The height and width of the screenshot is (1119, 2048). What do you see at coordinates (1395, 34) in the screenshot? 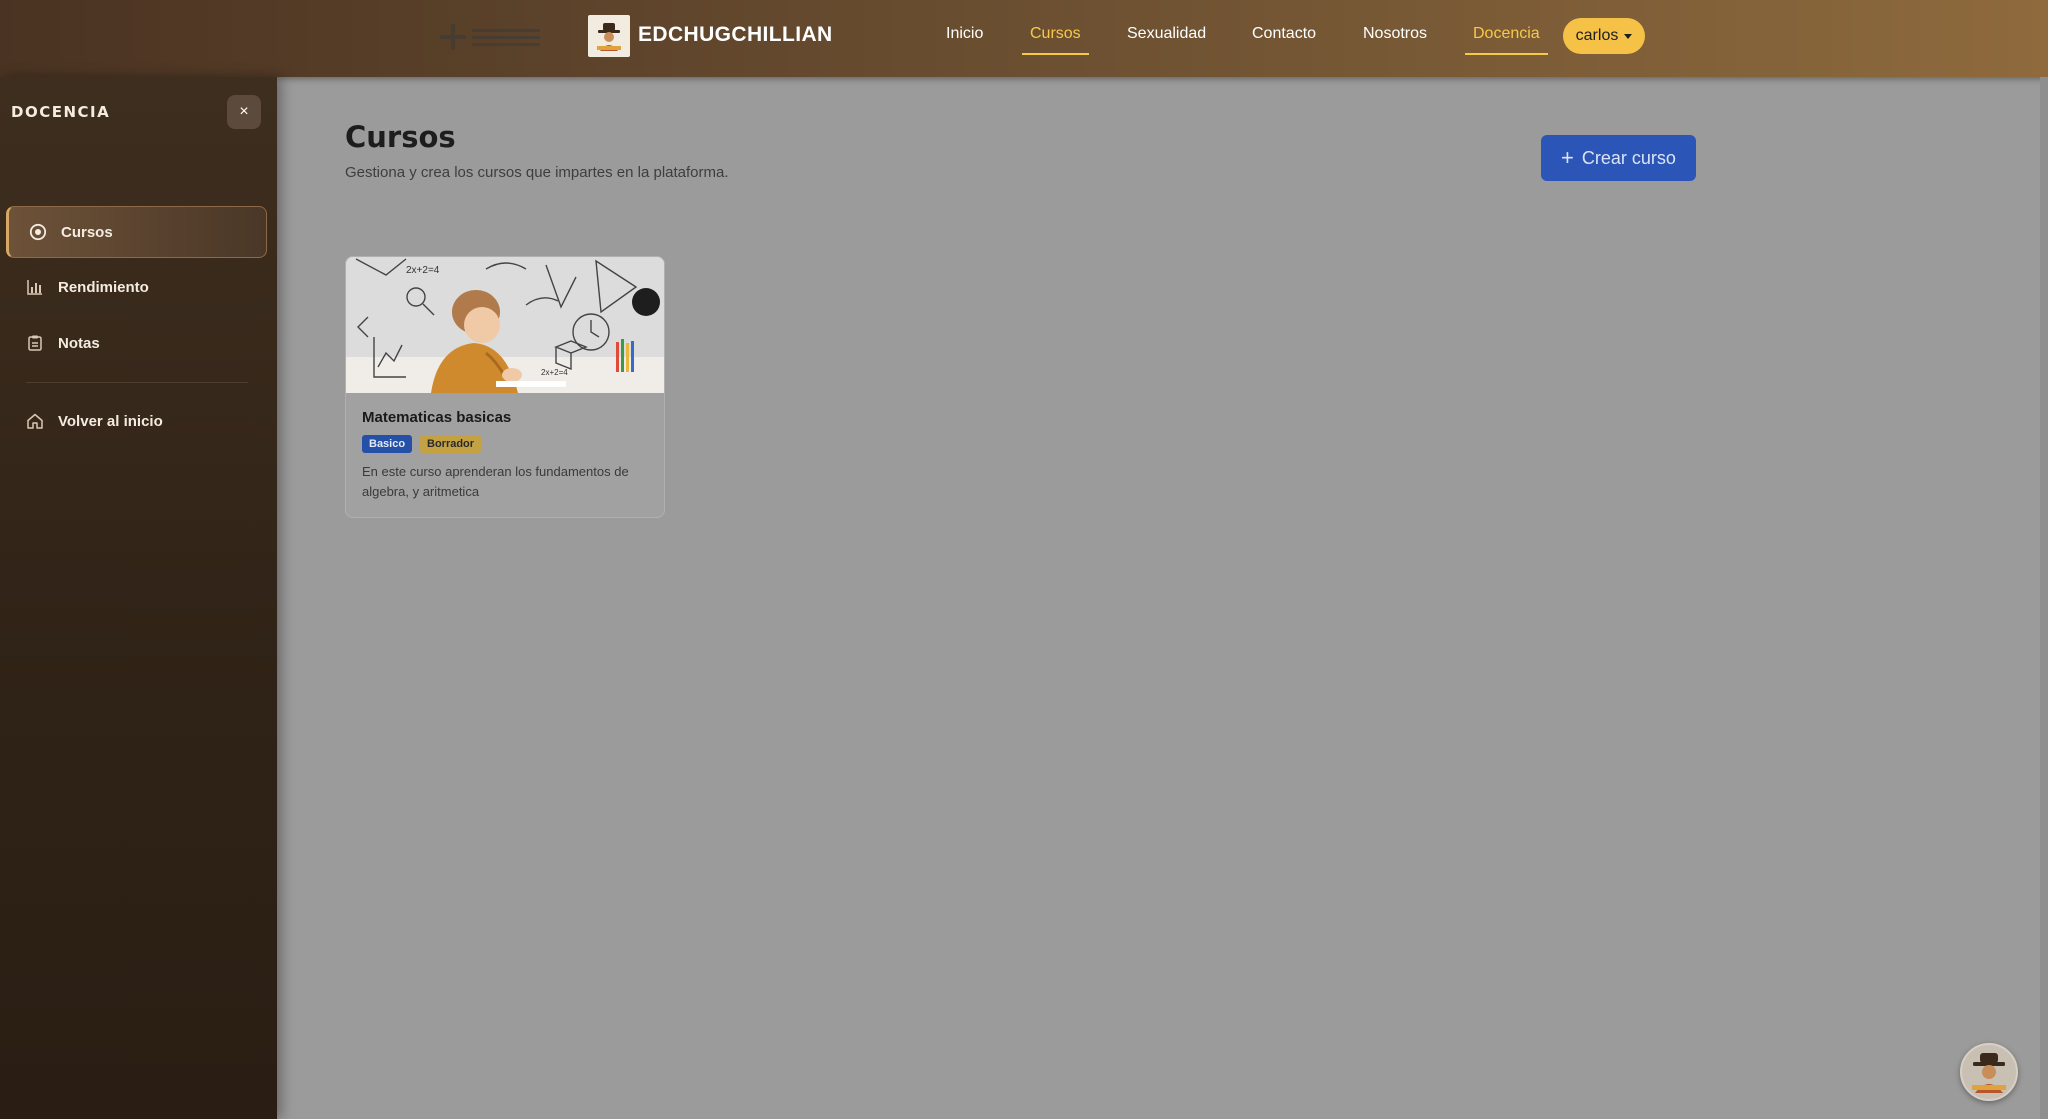
I see `nav-nosotros: Nosotros` at bounding box center [1395, 34].